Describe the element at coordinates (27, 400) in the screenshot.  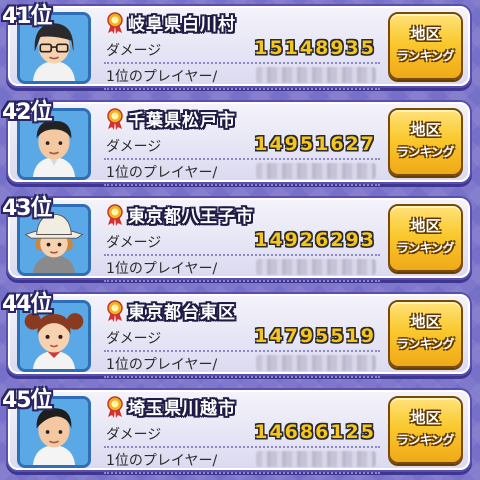
I see `rank-number: 45位` at that location.